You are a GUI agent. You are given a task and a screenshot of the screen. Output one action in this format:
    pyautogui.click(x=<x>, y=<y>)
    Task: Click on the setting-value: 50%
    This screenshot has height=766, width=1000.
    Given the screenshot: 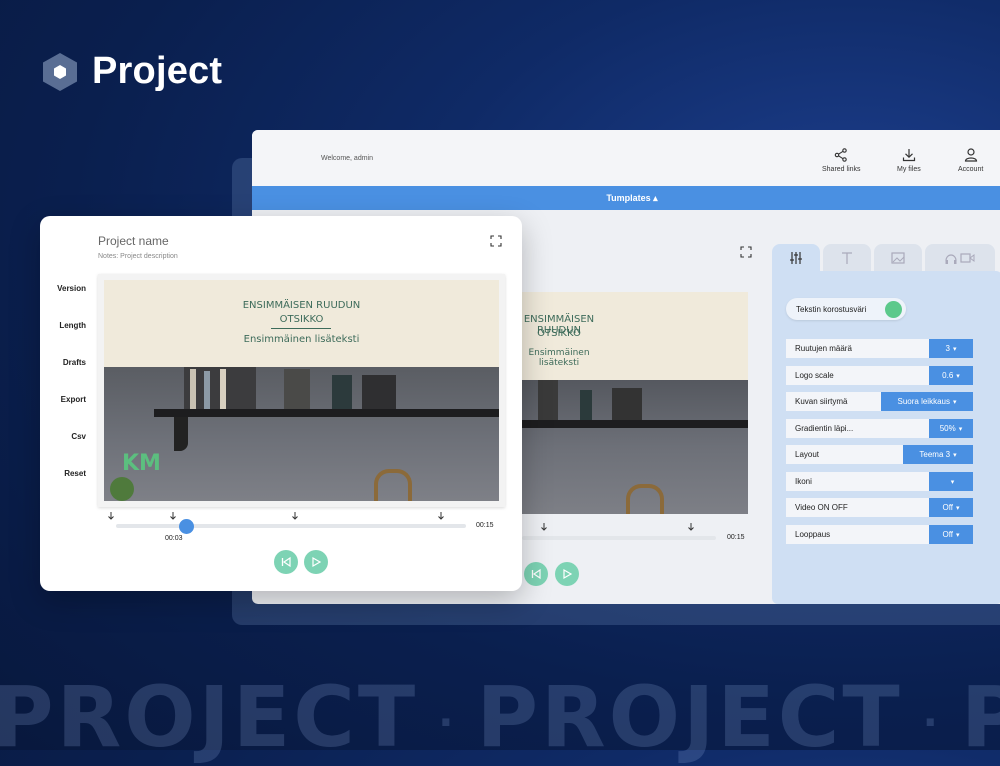 What is the action you would take?
    pyautogui.click(x=947, y=428)
    